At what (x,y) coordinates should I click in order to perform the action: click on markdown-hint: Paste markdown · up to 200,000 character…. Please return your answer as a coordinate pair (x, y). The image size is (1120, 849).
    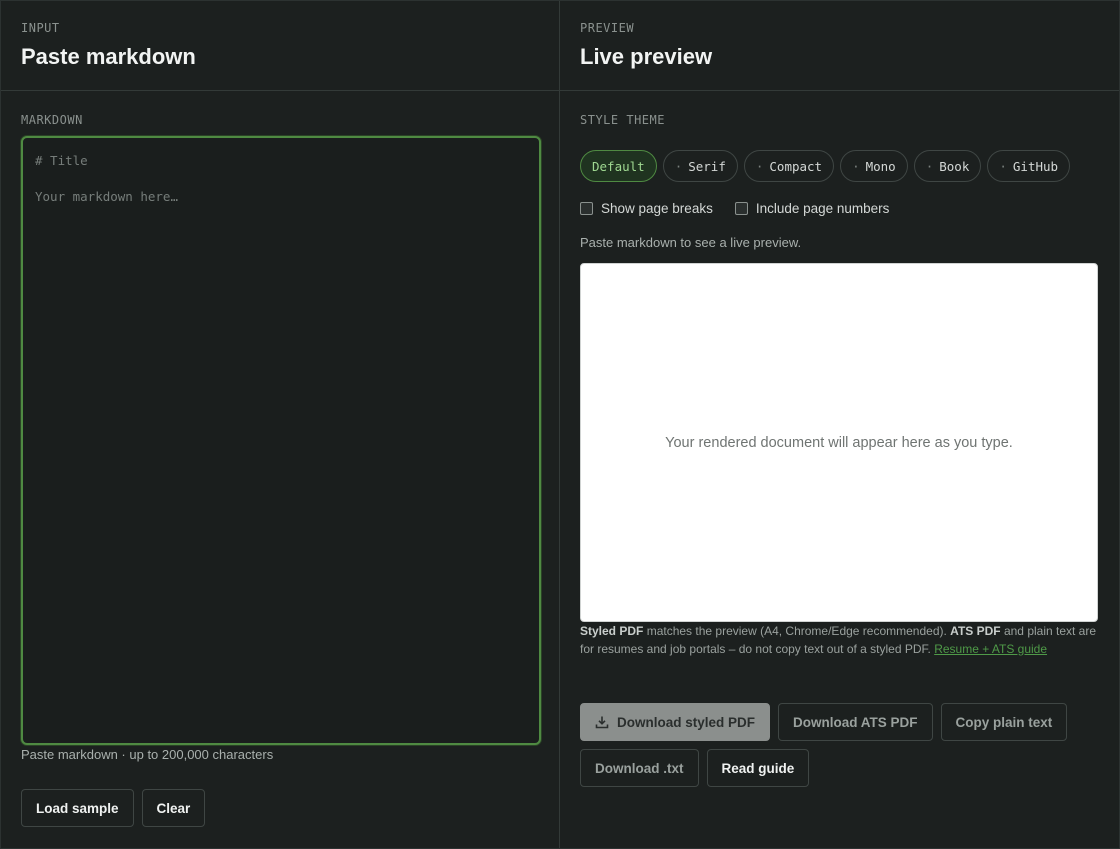
    Looking at the image, I should click on (147, 754).